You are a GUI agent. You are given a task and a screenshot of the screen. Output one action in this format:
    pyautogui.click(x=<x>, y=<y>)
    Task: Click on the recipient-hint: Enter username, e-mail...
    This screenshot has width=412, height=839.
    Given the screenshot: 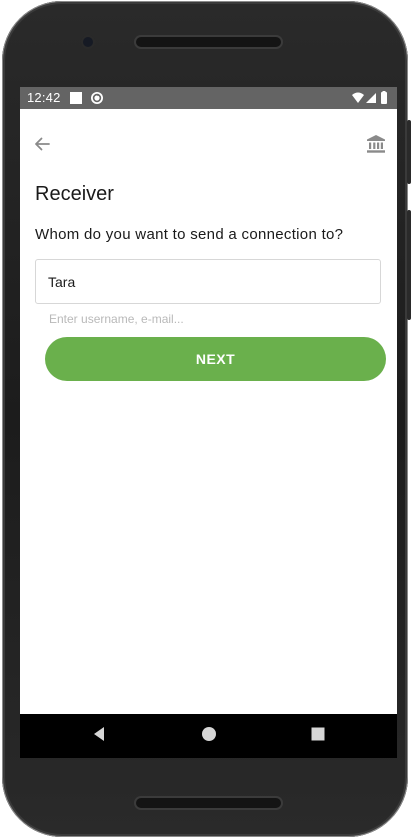 What is the action you would take?
    pyautogui.click(x=116, y=319)
    